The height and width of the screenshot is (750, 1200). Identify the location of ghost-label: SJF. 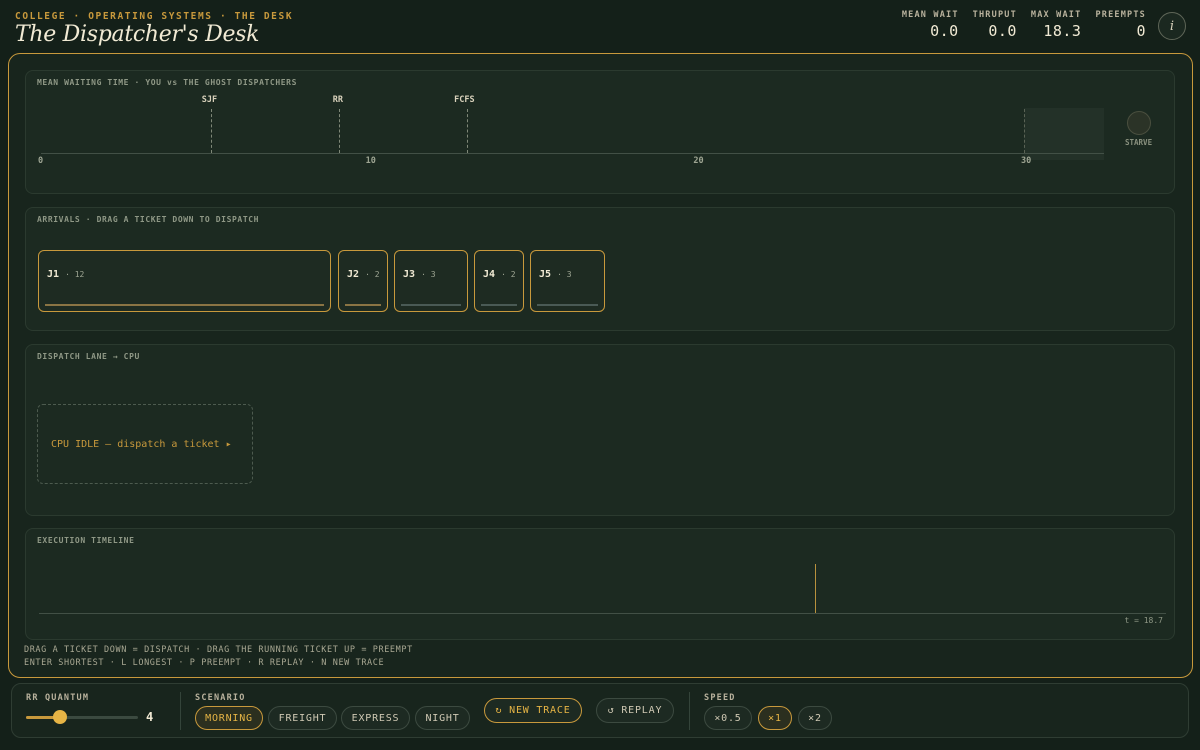
(209, 100).